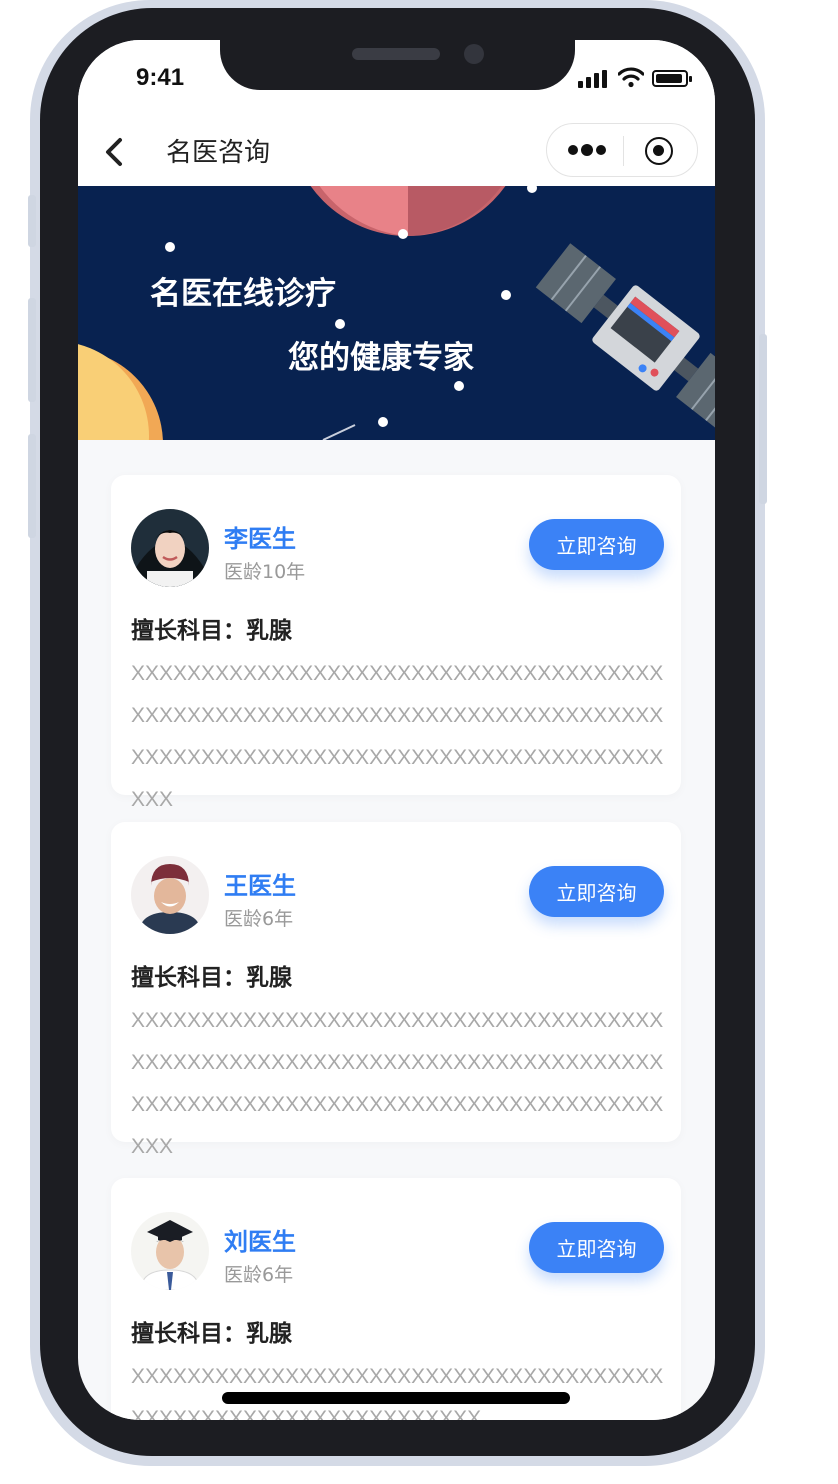 The height and width of the screenshot is (1484, 838). What do you see at coordinates (396, 54) in the screenshot?
I see `speaker-grille` at bounding box center [396, 54].